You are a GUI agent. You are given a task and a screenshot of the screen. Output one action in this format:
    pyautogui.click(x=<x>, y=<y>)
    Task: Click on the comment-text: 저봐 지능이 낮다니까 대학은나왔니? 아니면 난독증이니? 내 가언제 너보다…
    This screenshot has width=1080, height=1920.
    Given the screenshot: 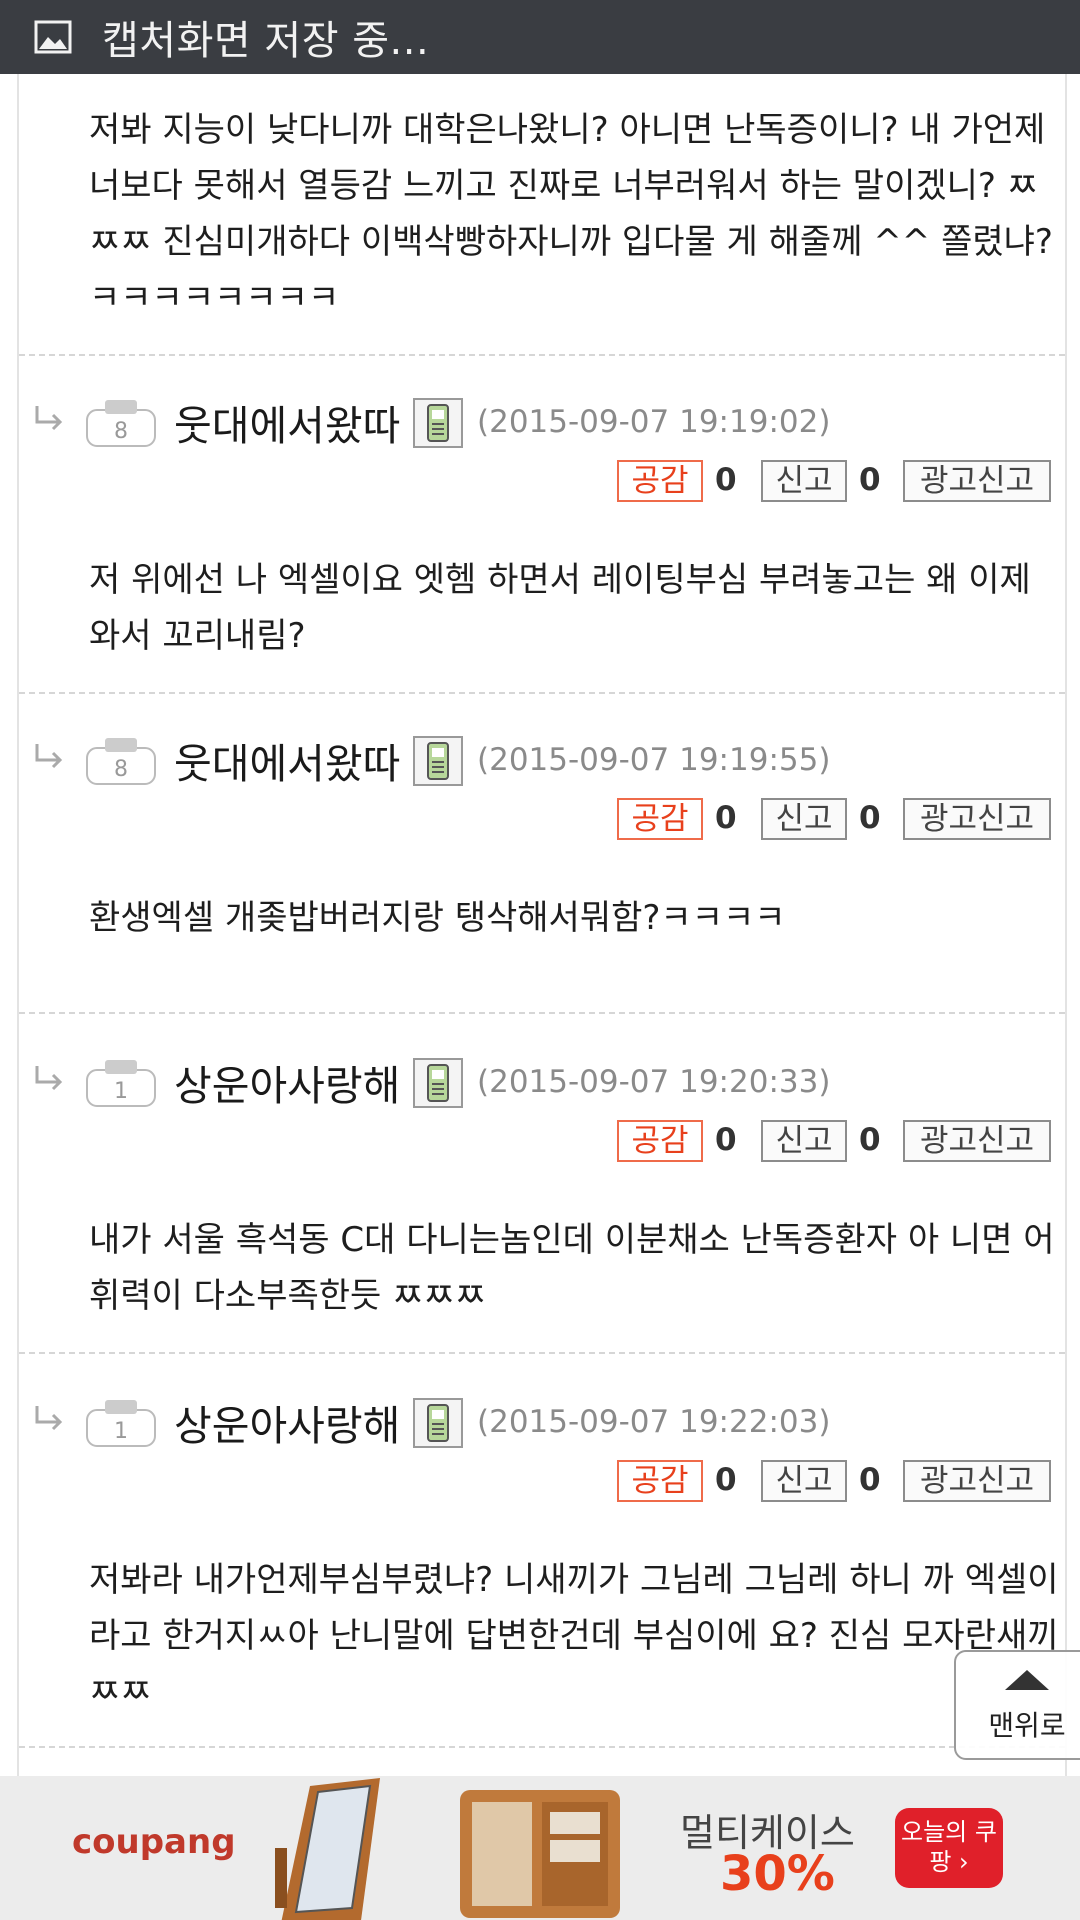 What is the action you would take?
    pyautogui.click(x=571, y=214)
    